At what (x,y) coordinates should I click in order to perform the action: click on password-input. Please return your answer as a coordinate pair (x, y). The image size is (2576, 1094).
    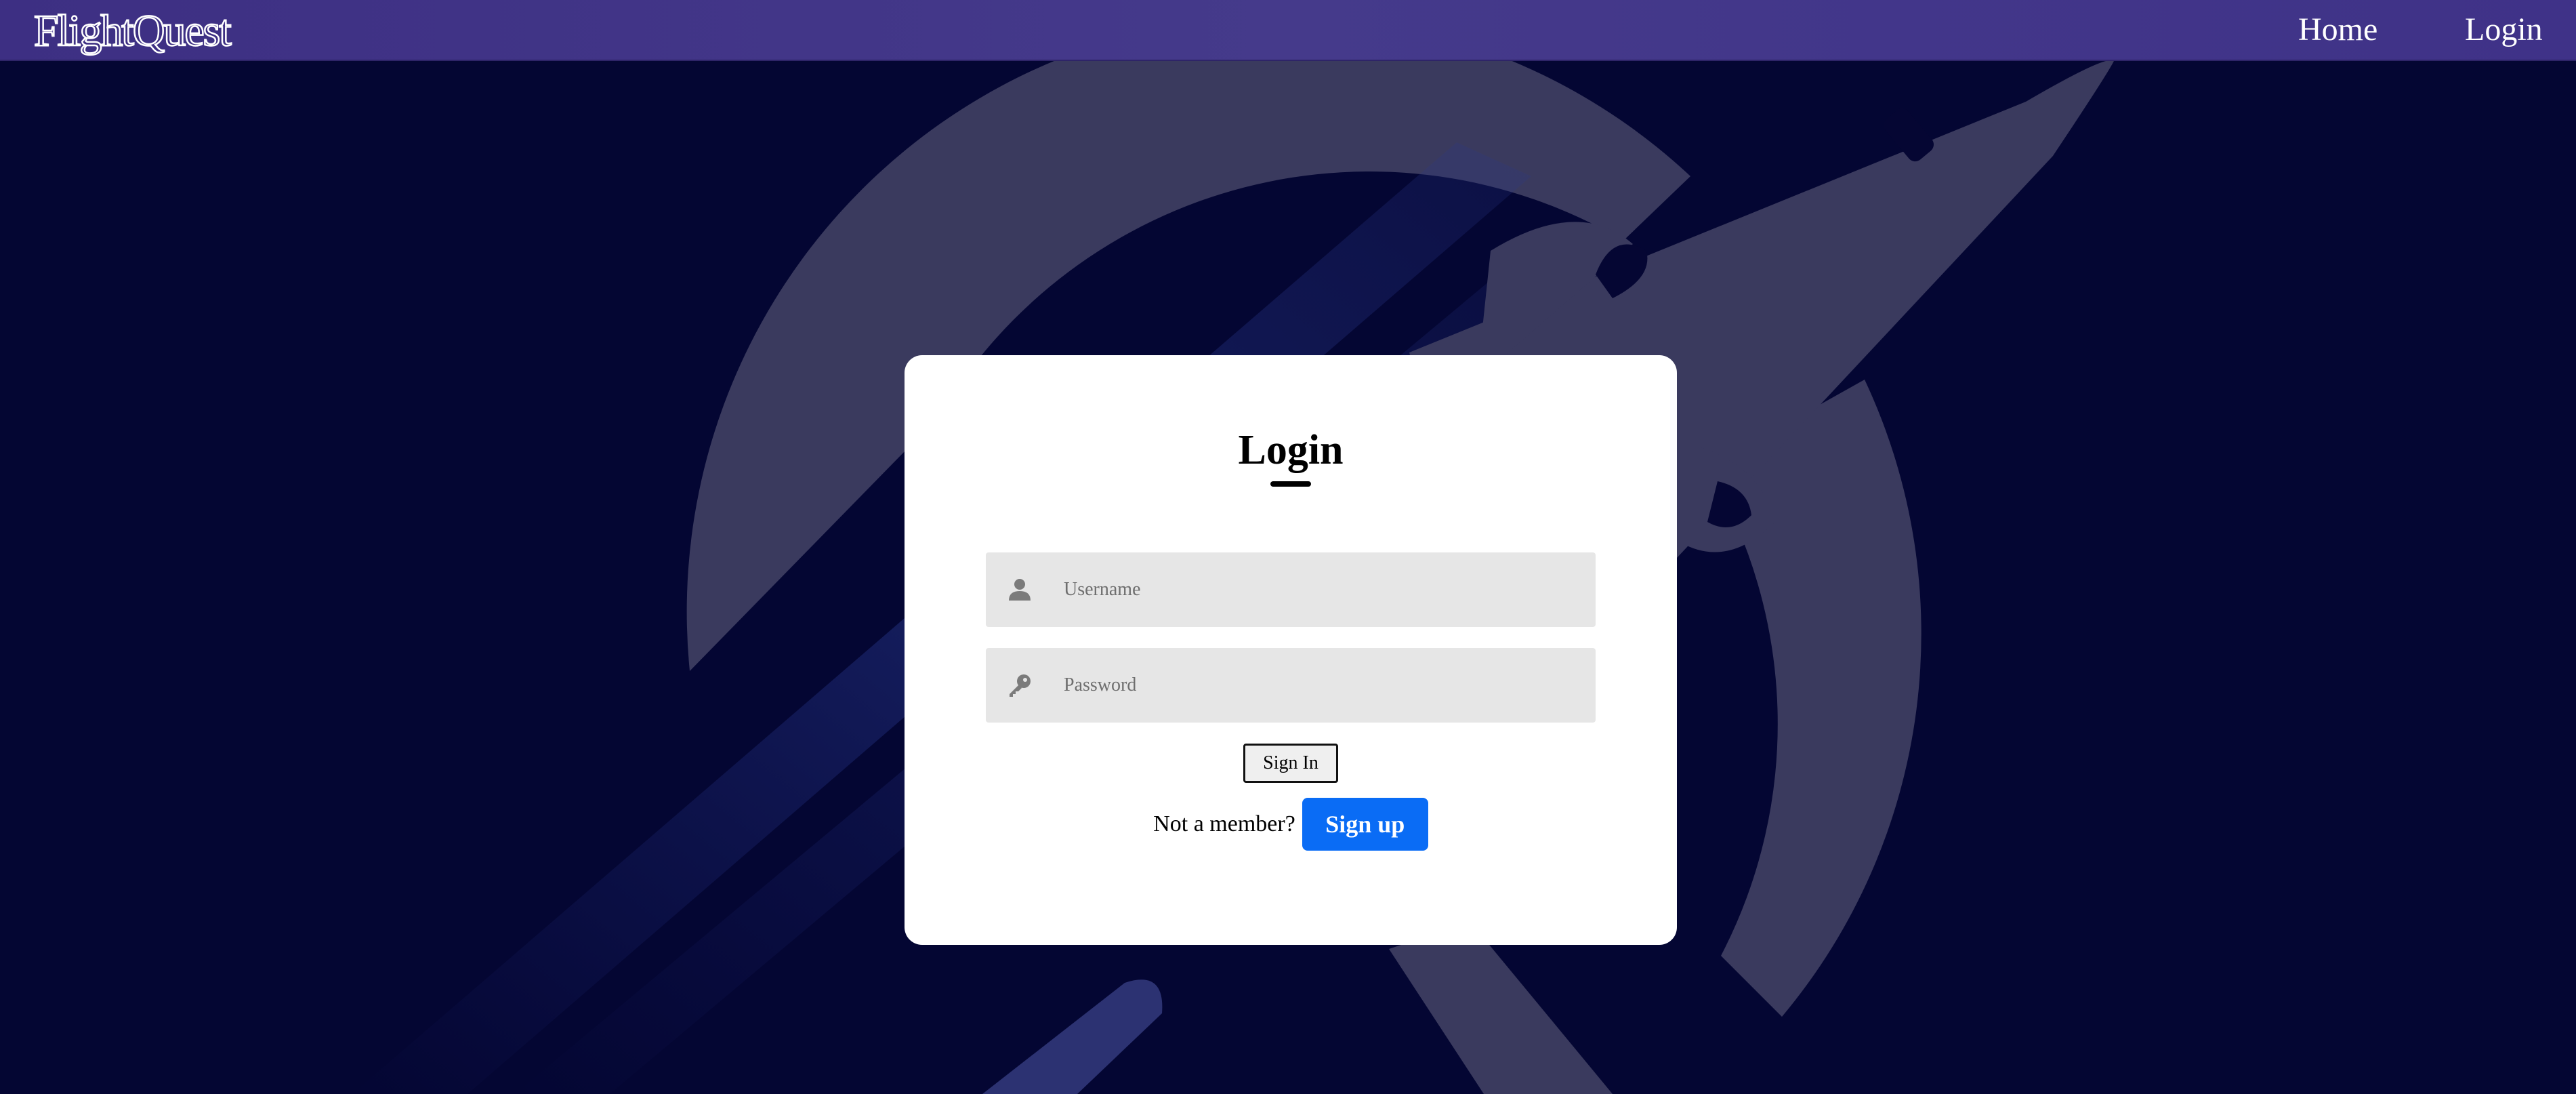
    Looking at the image, I should click on (1321, 686).